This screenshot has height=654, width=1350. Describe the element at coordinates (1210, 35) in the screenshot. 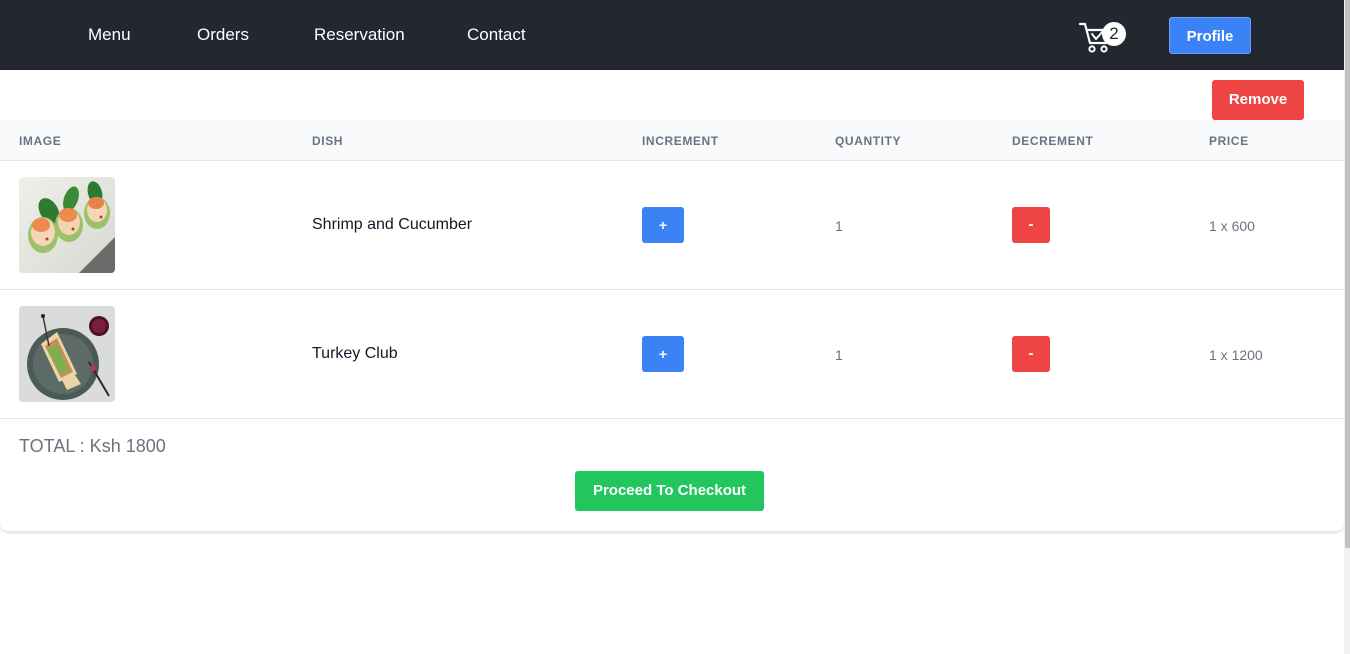

I see `profile-button: Profile` at that location.